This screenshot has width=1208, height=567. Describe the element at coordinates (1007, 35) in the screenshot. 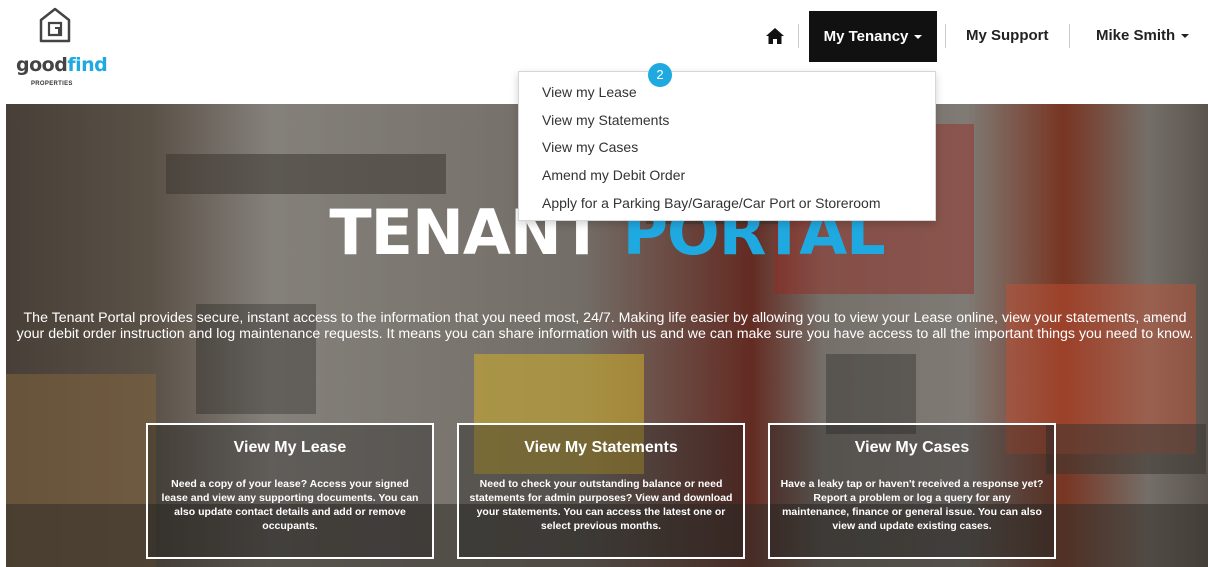

I see `nav-my-support: My Support` at that location.